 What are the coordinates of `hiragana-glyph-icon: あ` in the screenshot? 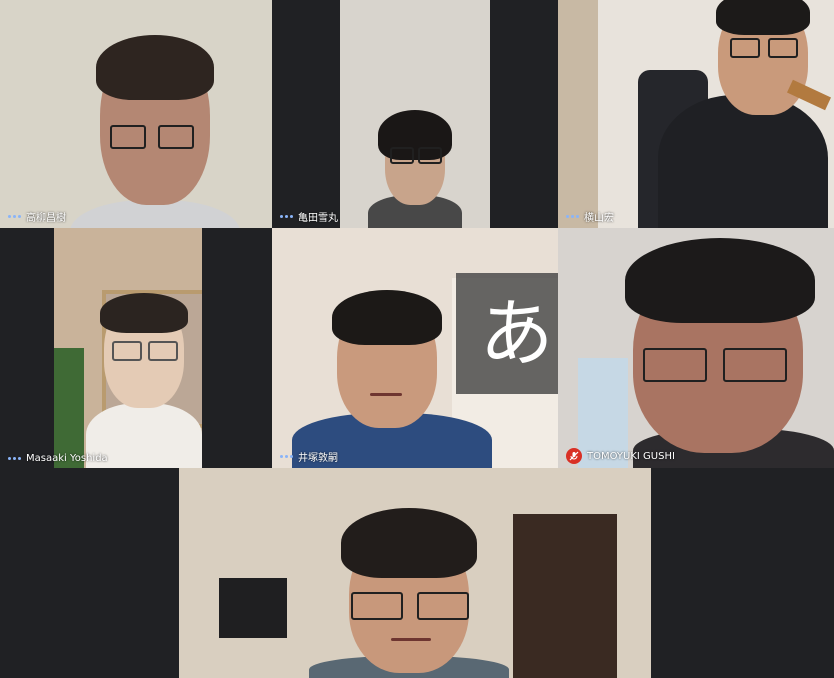 It's located at (516, 333).